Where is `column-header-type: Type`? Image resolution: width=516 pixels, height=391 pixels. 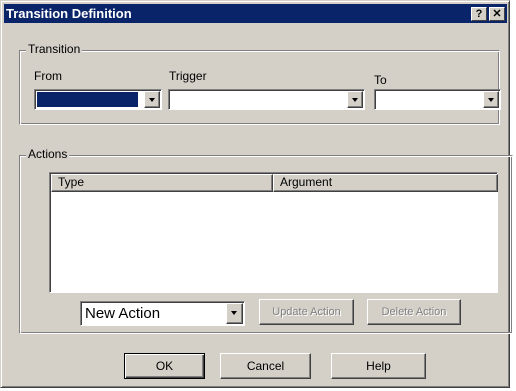
column-header-type: Type is located at coordinates (162, 183).